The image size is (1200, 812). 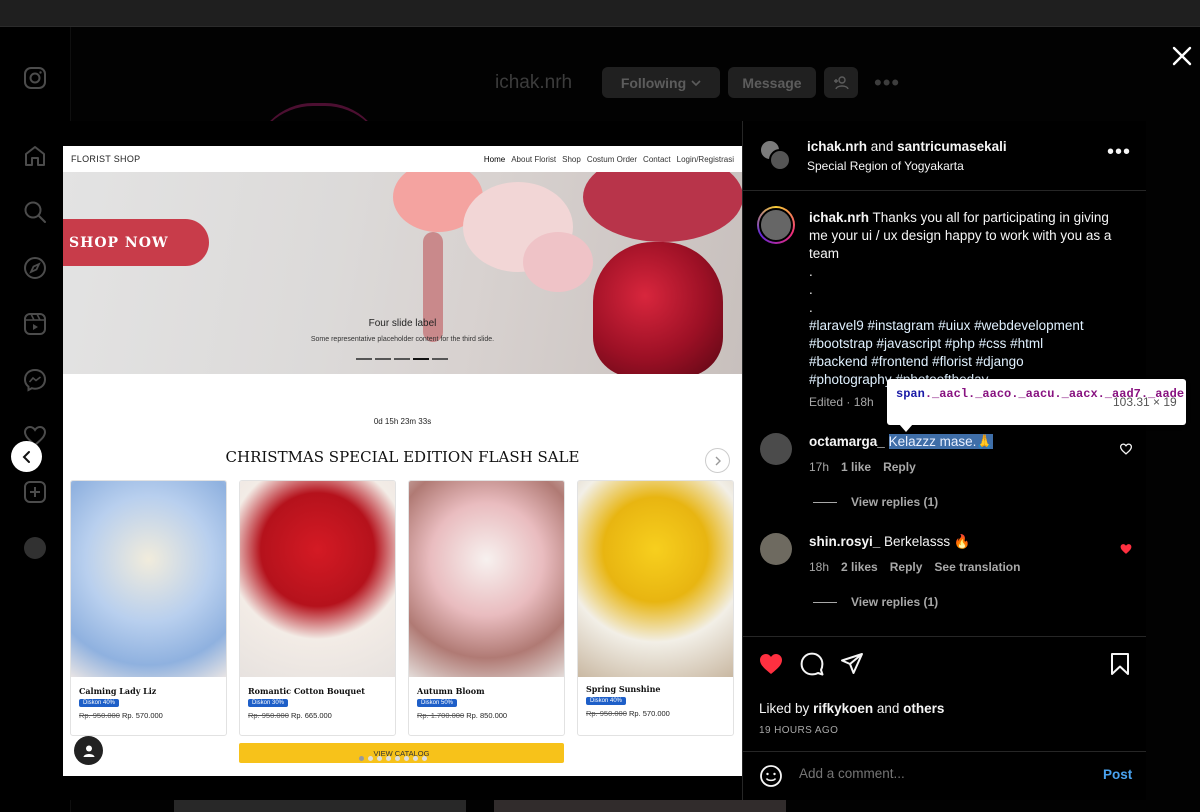 What do you see at coordinates (571, 159) in the screenshot?
I see `mock-nav-item: Shop` at bounding box center [571, 159].